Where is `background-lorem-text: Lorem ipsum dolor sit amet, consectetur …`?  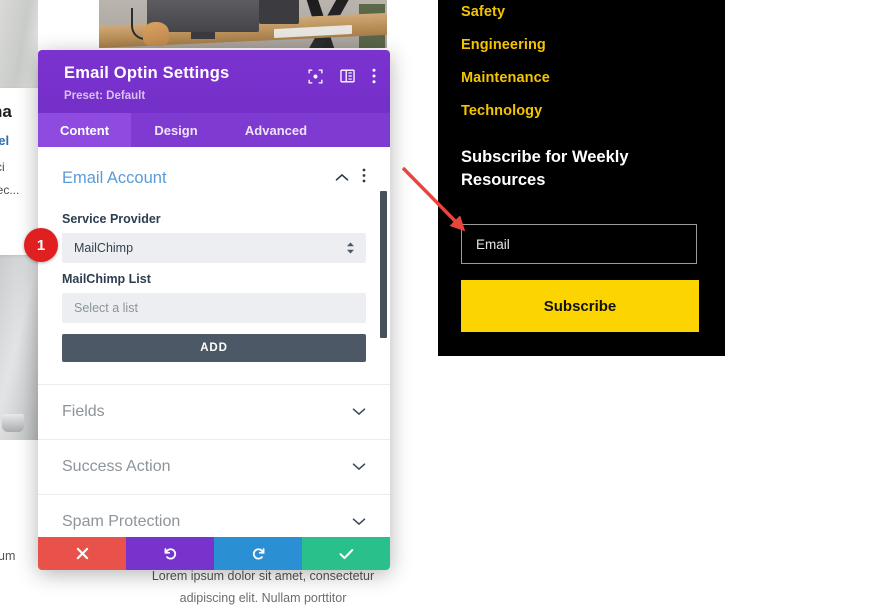 background-lorem-text: Lorem ipsum dolor sit amet, consectetur … is located at coordinates (263, 588).